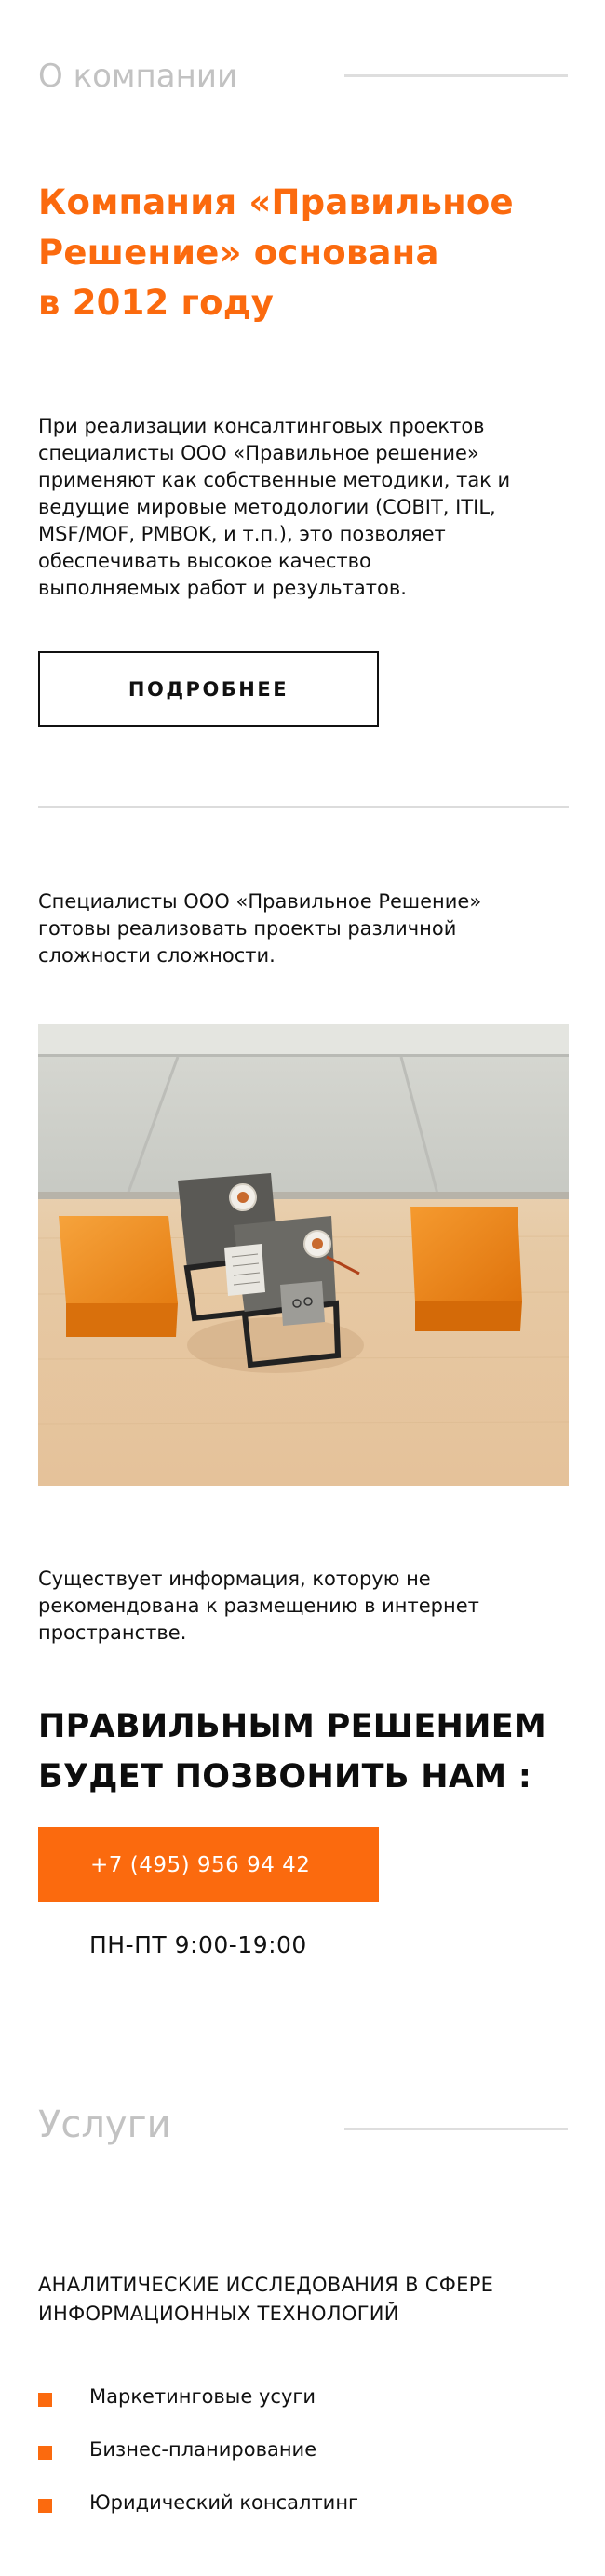 This screenshot has width=605, height=2576. I want to click on service-item: Маркетинговые усуги, so click(202, 2396).